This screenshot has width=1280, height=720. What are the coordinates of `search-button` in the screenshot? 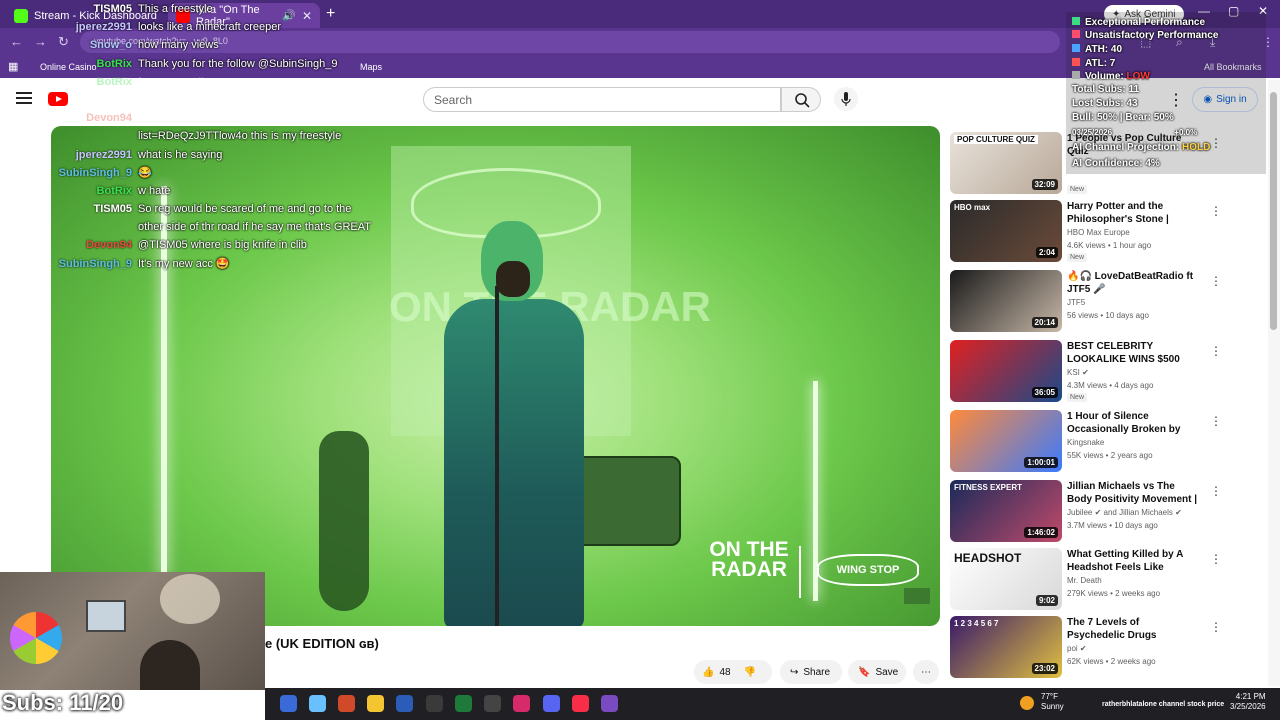 It's located at (801, 99).